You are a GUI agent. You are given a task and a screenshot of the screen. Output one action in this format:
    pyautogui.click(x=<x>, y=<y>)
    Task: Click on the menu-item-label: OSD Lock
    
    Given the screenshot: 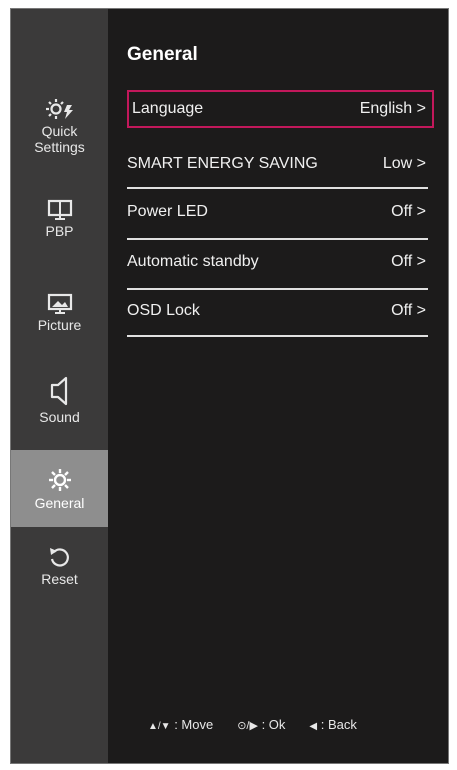 What is the action you would take?
    pyautogui.click(x=163, y=310)
    